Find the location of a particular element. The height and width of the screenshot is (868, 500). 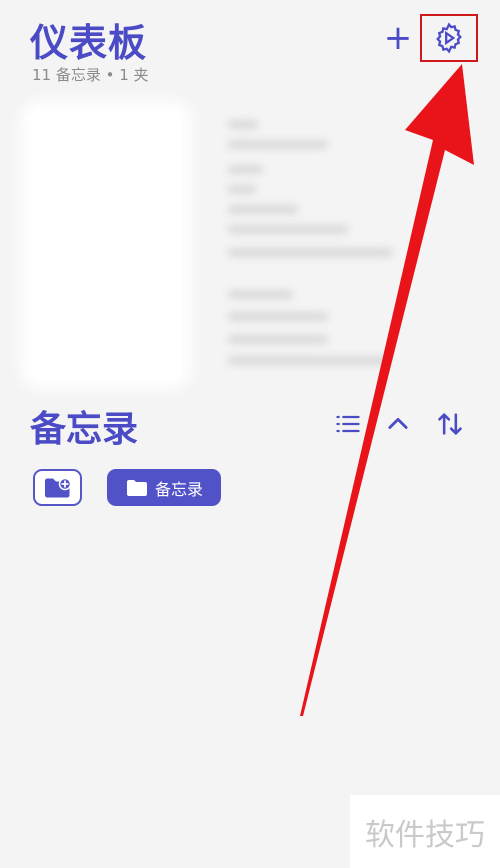

page-title: 仪表板 is located at coordinates (89, 43).